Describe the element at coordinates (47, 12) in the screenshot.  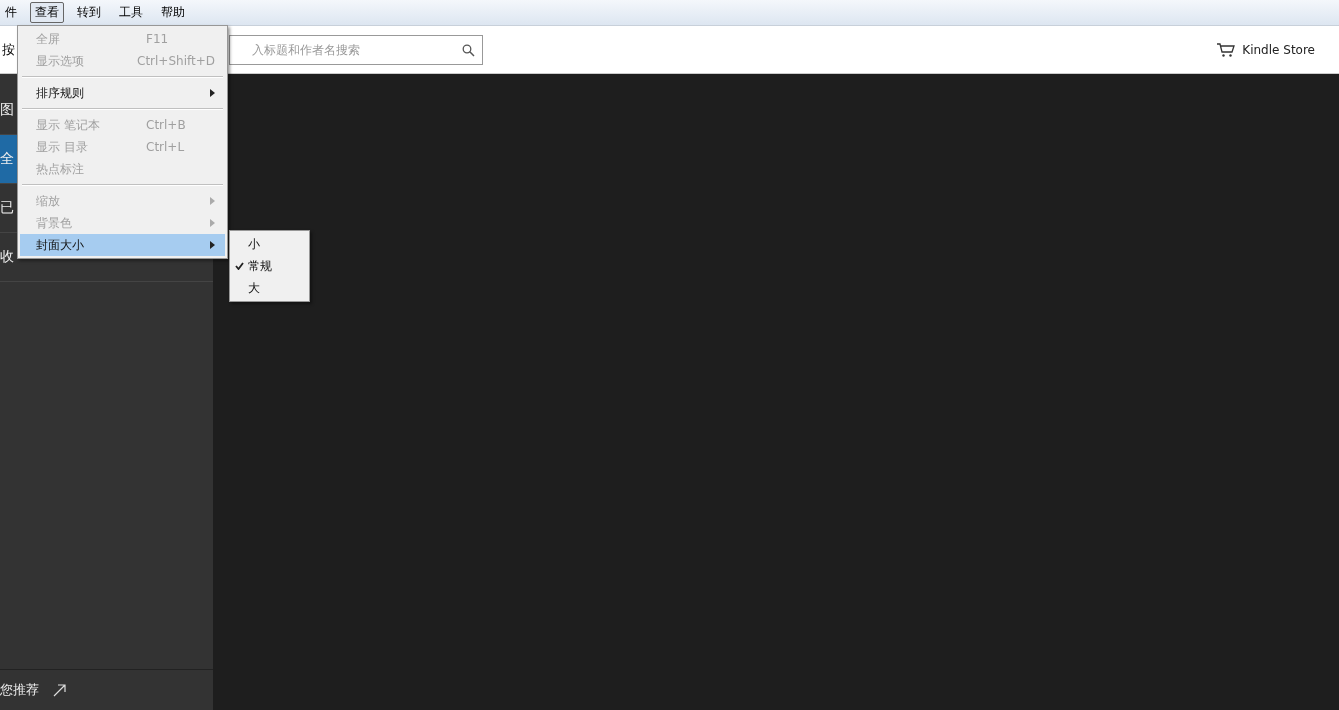
I see `menu-bar-item: 查看` at that location.